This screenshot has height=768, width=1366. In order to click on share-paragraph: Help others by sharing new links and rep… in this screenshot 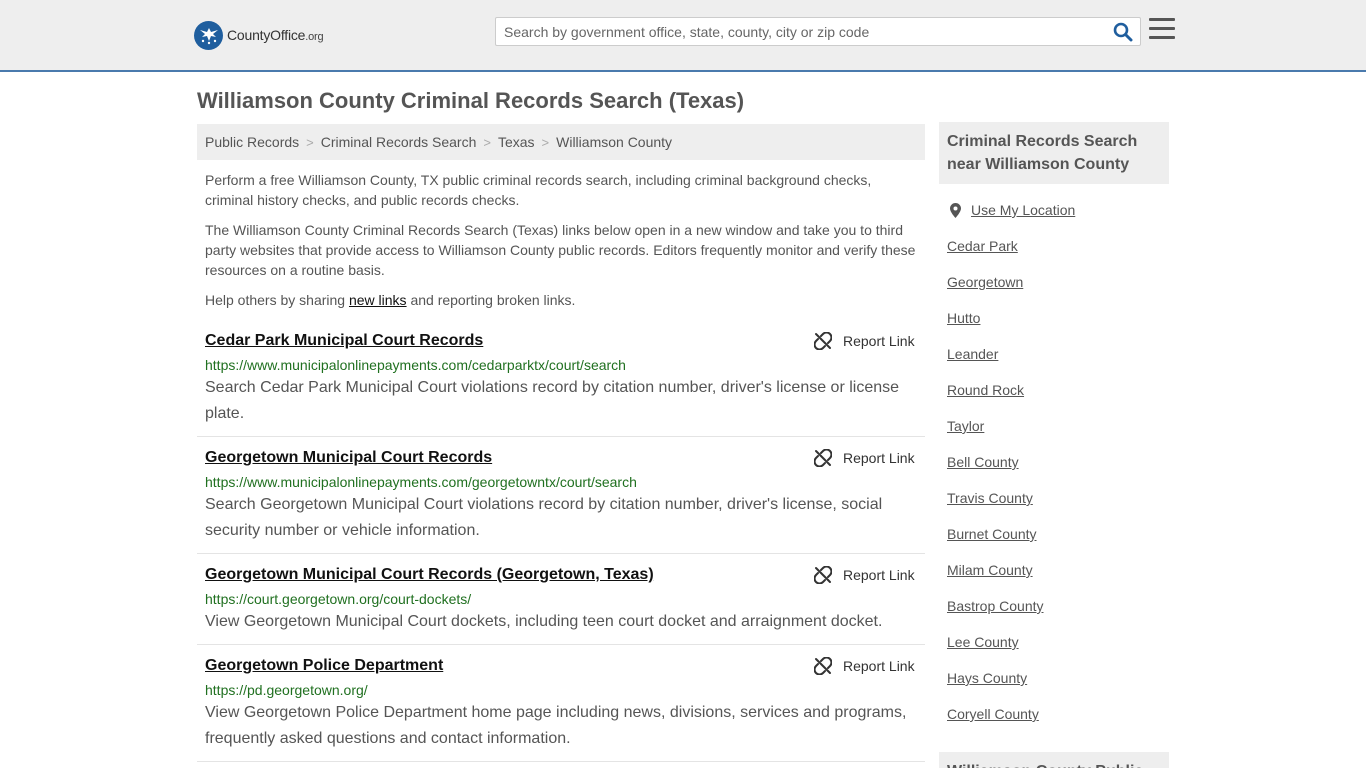, I will do `click(562, 300)`.